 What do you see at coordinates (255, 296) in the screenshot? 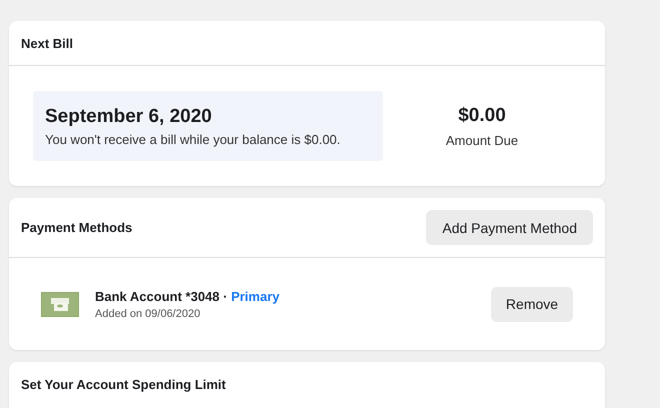
I see `primary-link: Primary` at bounding box center [255, 296].